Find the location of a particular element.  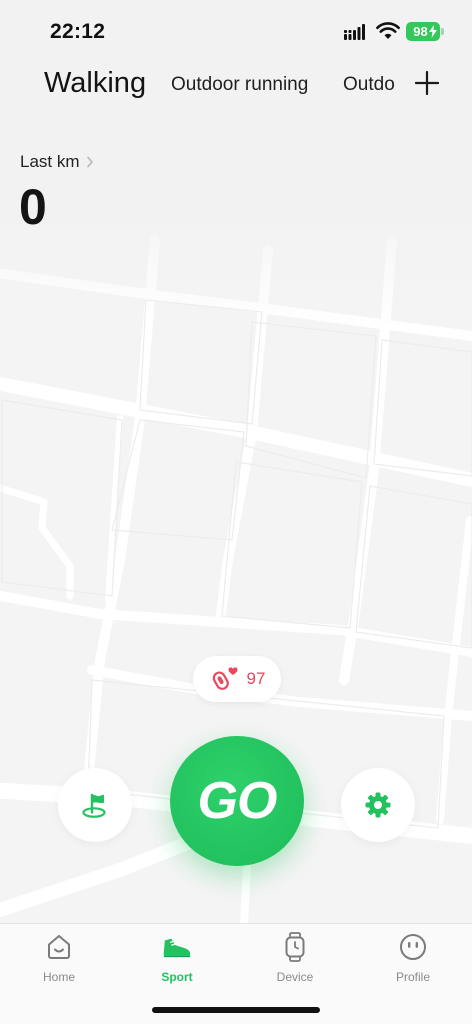

sport-tabs-scroller: Walking Outdoor running Outdo is located at coordinates (202, 85).